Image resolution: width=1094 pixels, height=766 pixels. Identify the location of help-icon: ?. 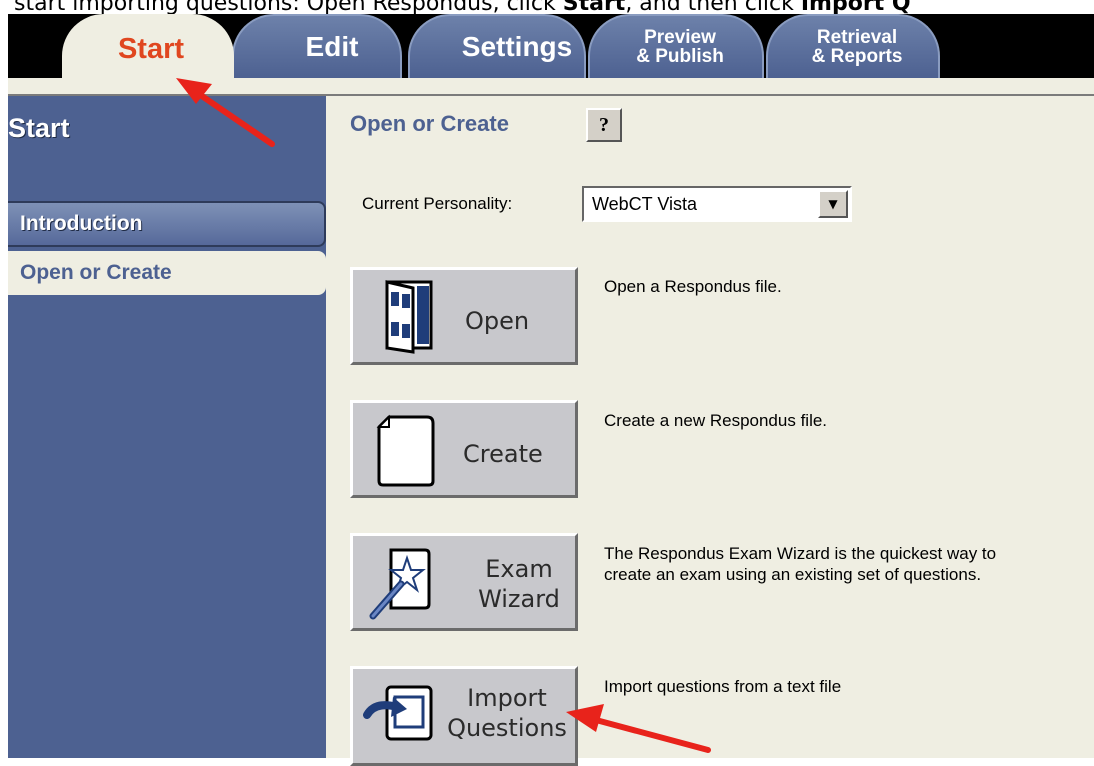
(604, 124).